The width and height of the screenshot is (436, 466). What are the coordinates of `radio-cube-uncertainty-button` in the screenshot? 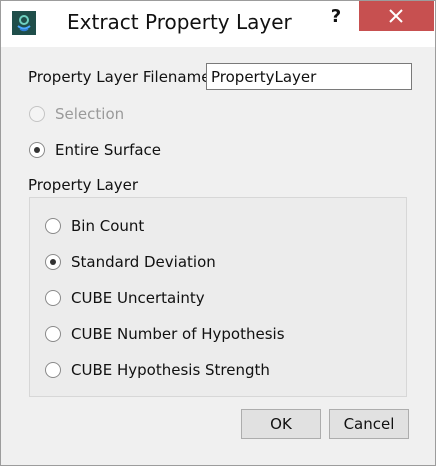 It's located at (53, 298).